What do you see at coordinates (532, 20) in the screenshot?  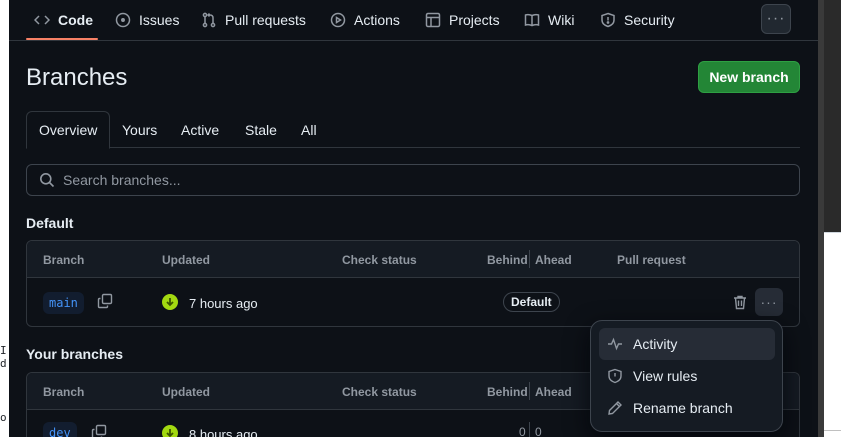 I see `book-icon` at bounding box center [532, 20].